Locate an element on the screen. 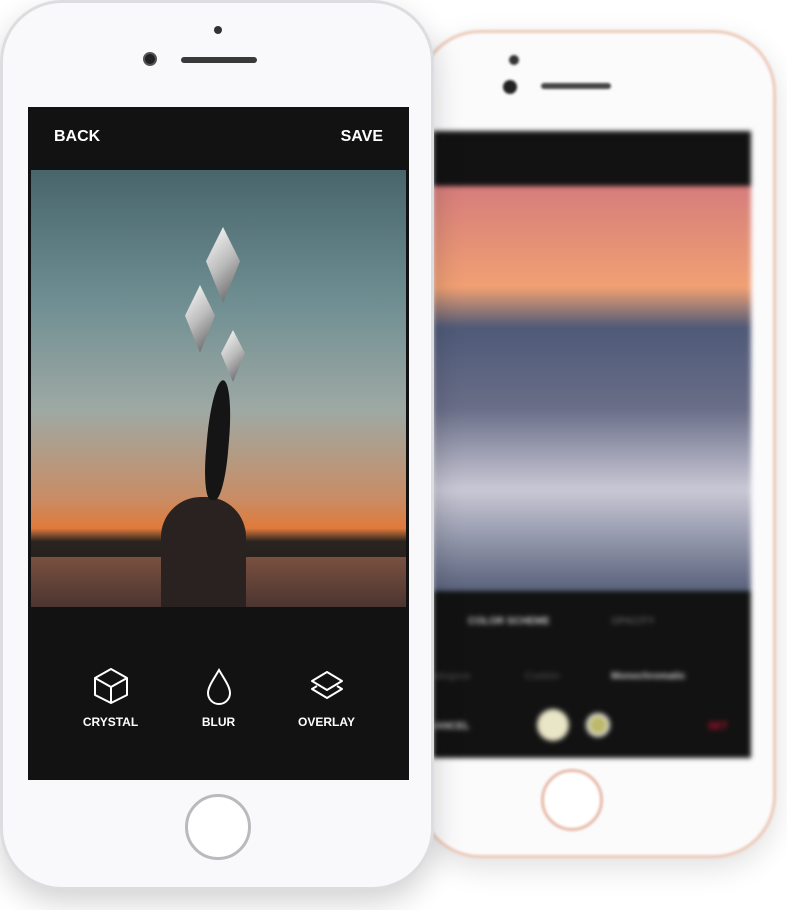 The height and width of the screenshot is (910, 787). tool-overlay: OVERLAY is located at coordinates (327, 698).